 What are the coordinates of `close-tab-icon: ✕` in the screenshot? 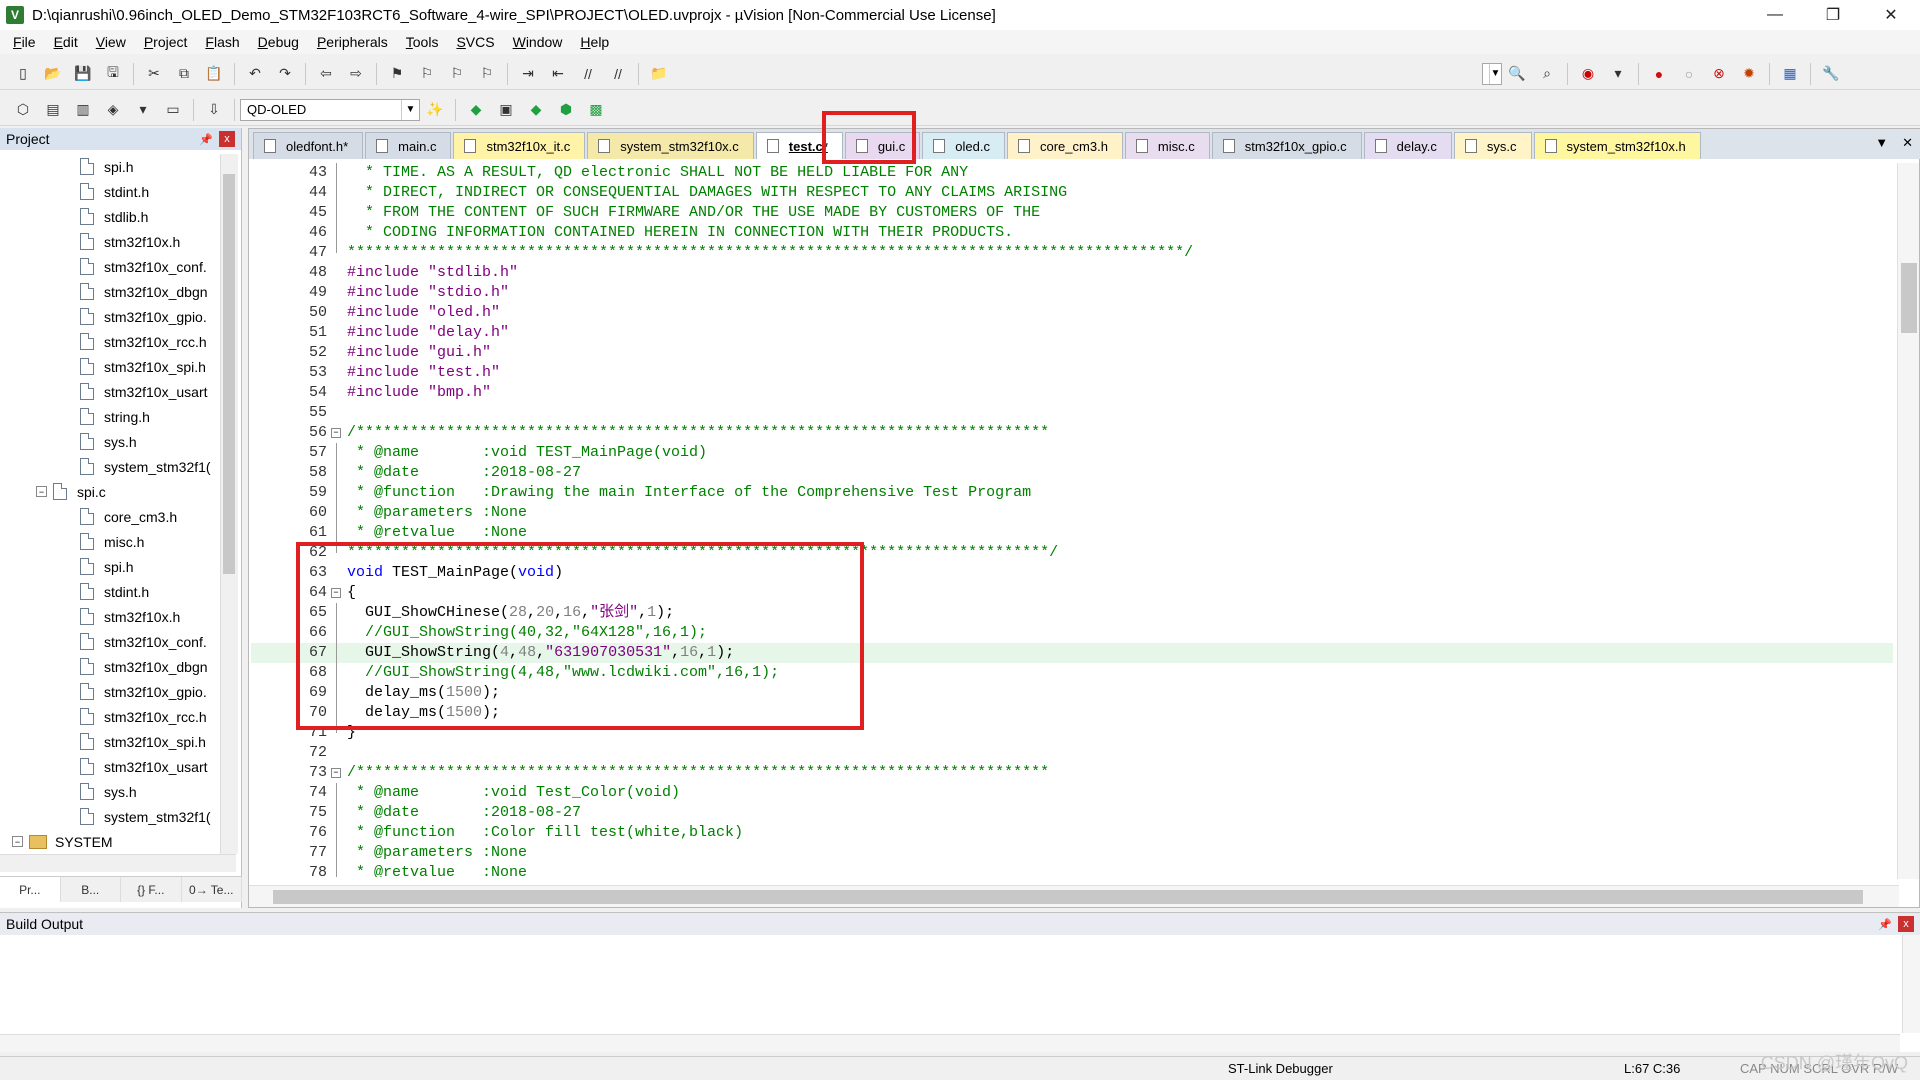 It's located at (1907, 143).